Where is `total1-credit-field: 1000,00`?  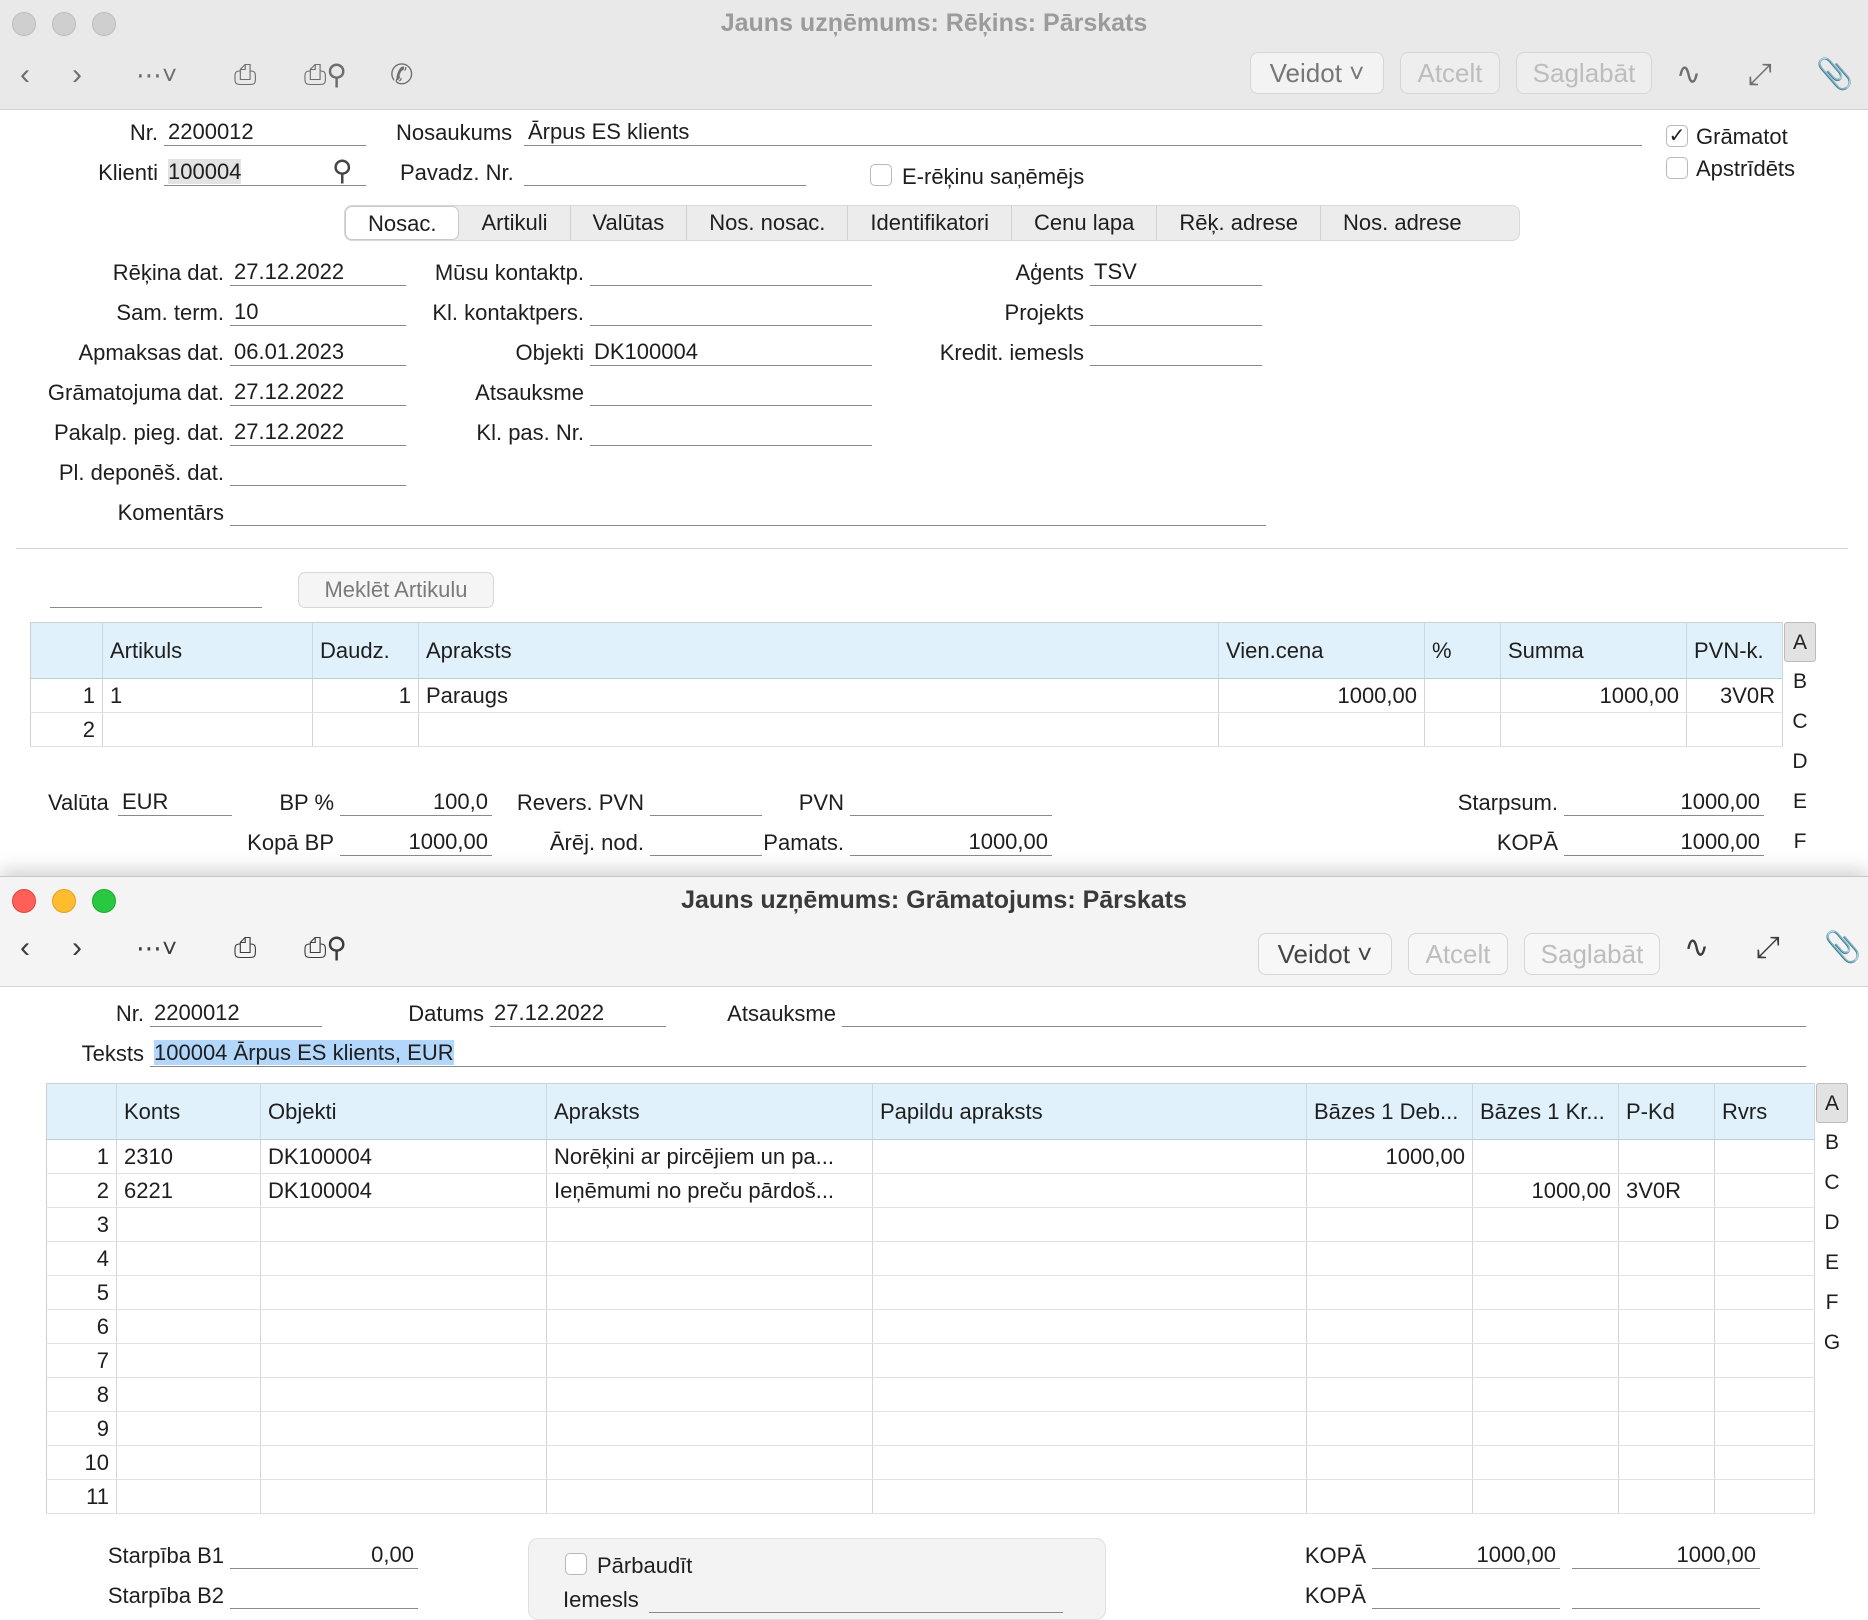
total1-credit-field: 1000,00 is located at coordinates (1666, 1555).